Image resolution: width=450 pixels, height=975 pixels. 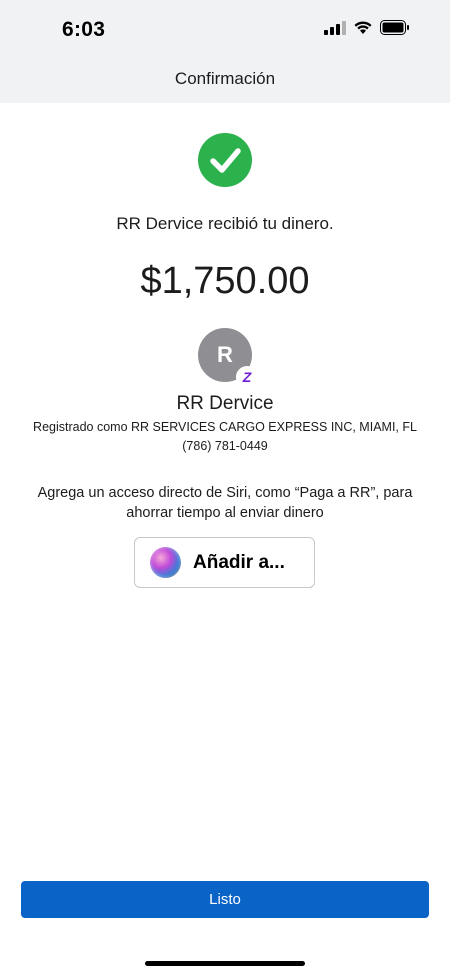 I want to click on signal-icon, so click(x=335, y=27).